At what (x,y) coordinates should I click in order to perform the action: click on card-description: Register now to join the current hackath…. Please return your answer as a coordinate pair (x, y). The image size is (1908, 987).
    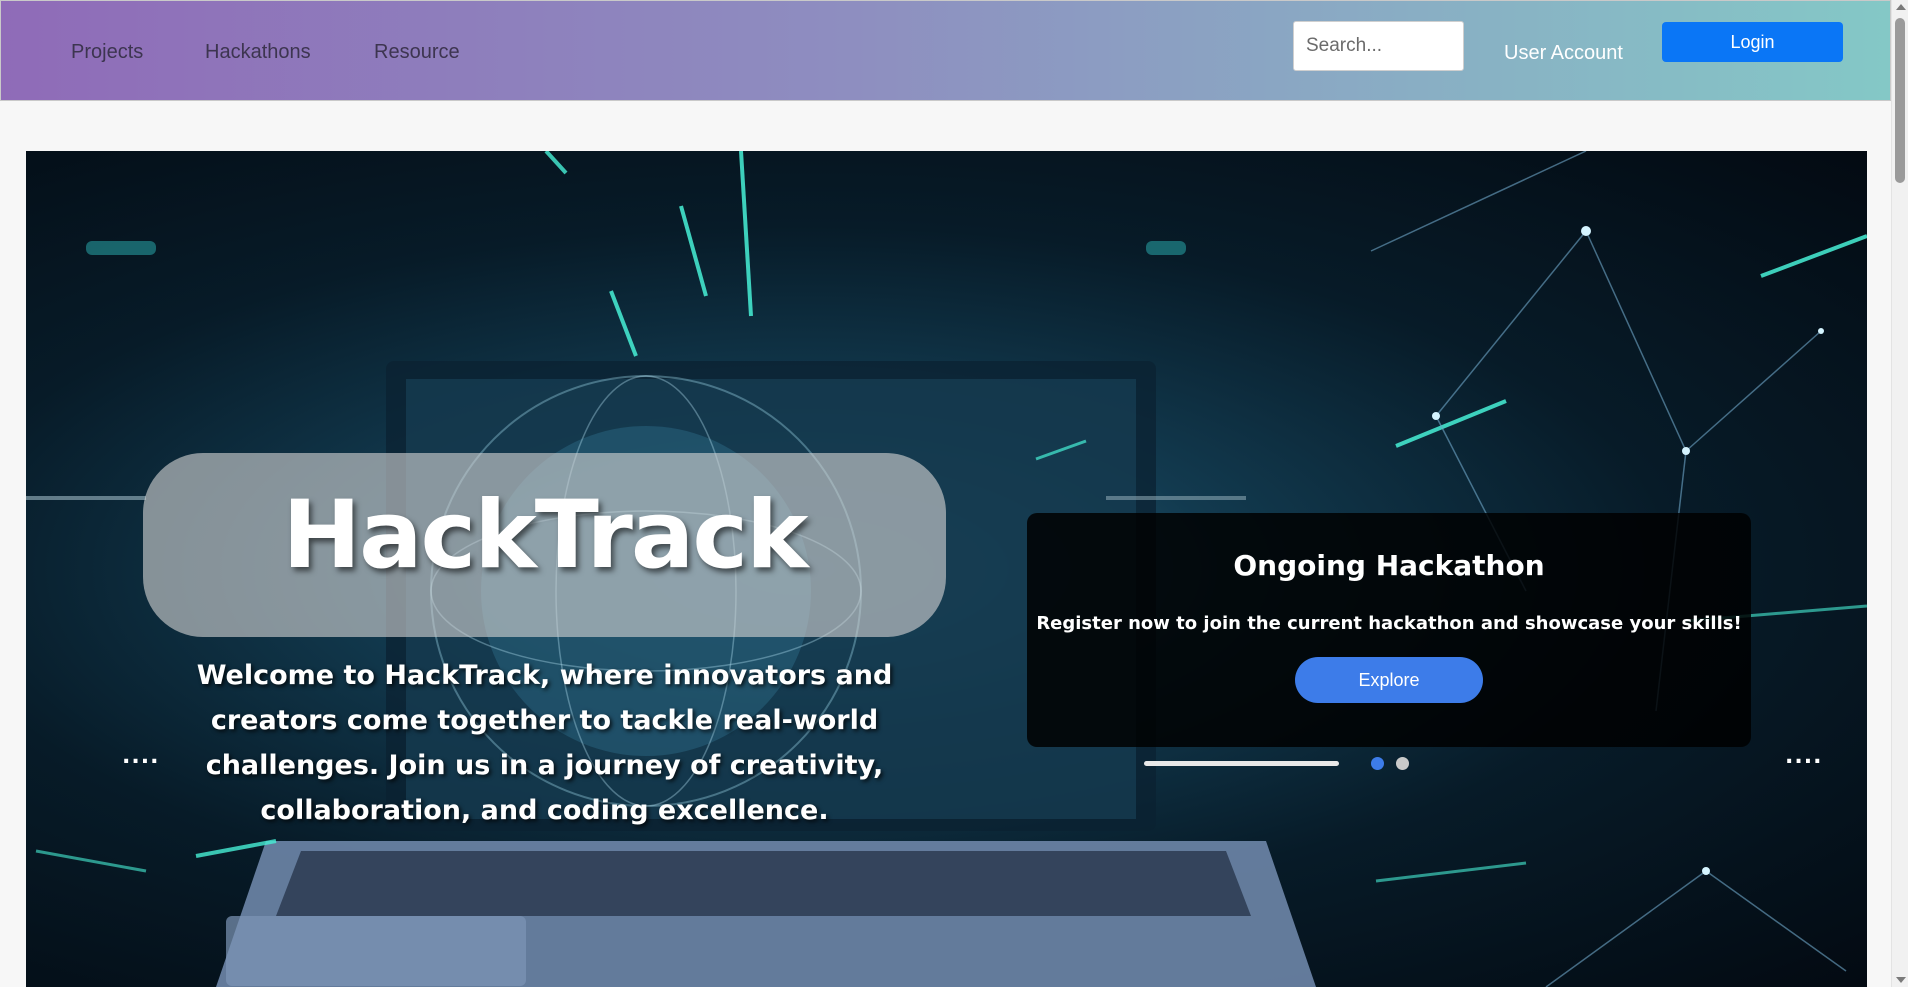
    Looking at the image, I should click on (1389, 623).